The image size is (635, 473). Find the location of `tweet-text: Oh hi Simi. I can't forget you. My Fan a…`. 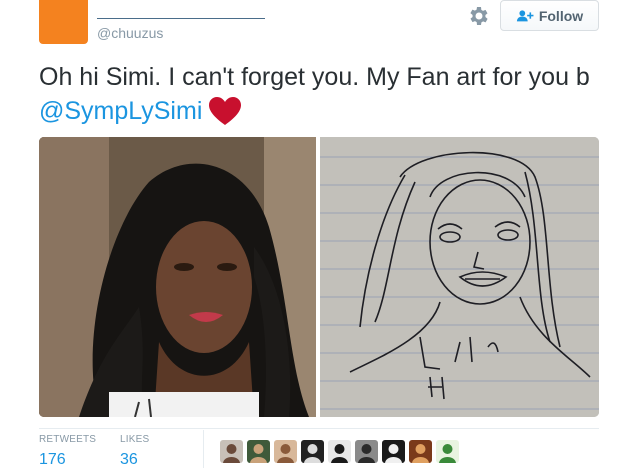

tweet-text: Oh hi Simi. I can't forget you. My Fan a… is located at coordinates (324, 94).